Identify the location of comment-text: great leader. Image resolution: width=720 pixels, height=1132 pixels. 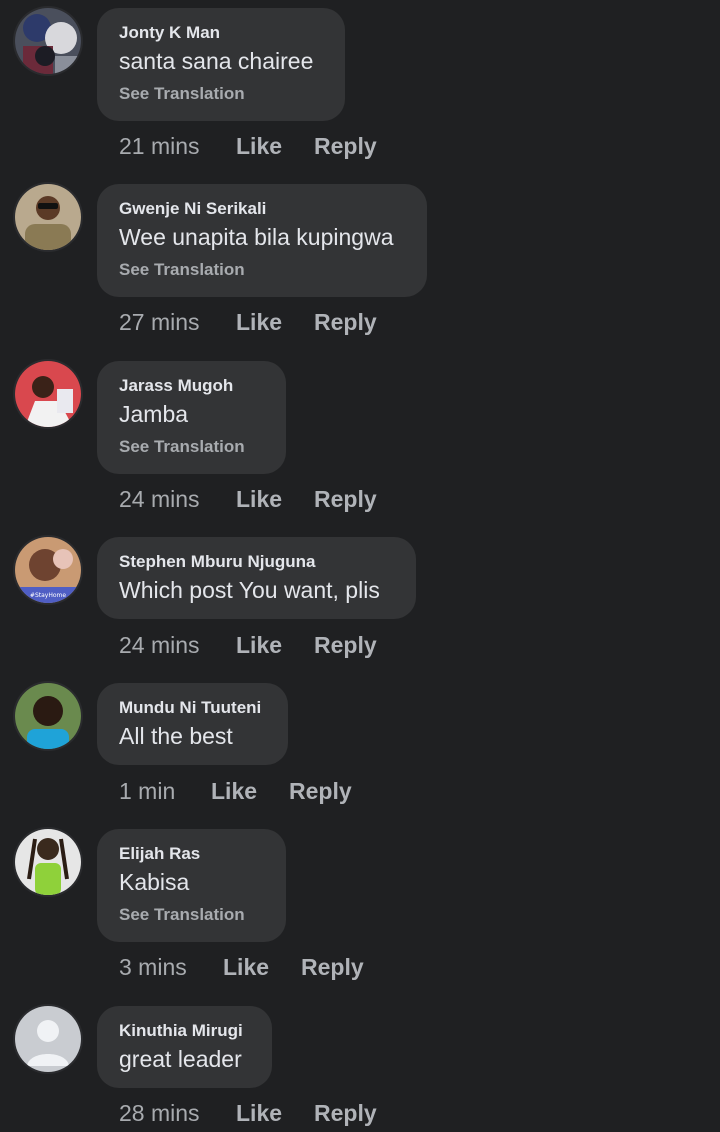
(180, 1059).